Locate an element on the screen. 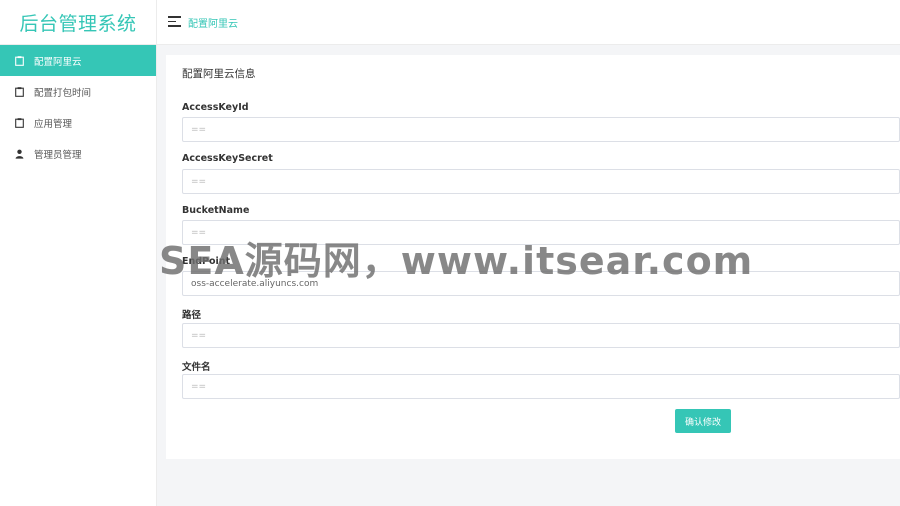 The width and height of the screenshot is (900, 506). sidebar-item-label: 应用管理 is located at coordinates (53, 124).